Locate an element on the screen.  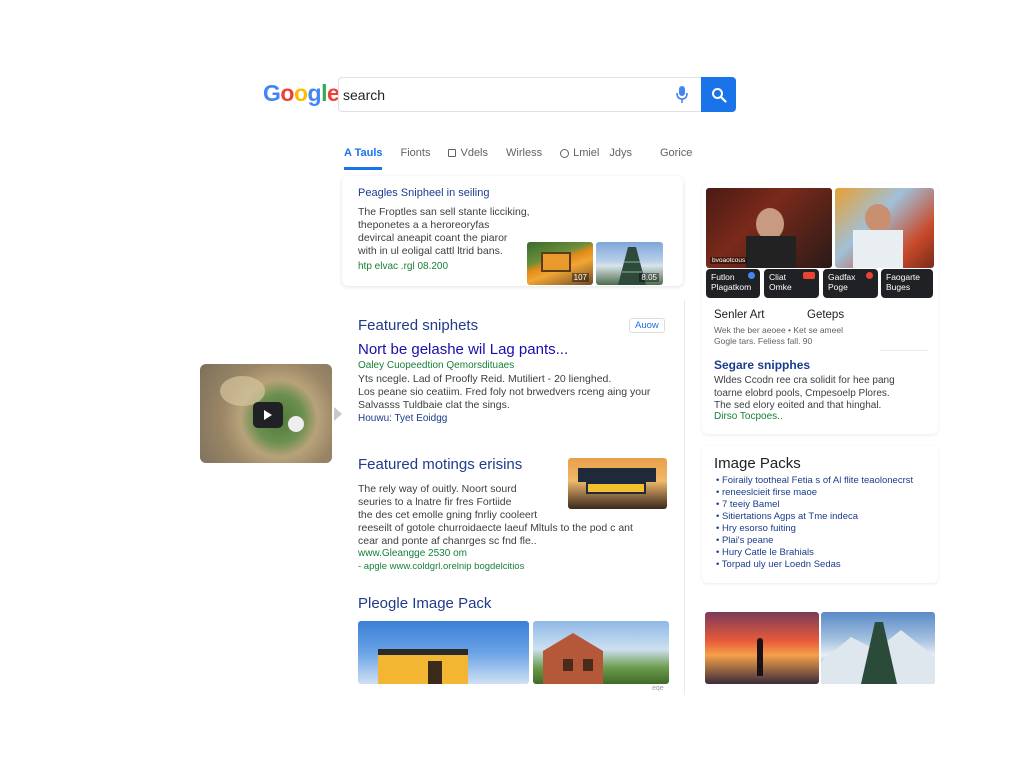
chevron-right-icon is located at coordinates (338, 414).